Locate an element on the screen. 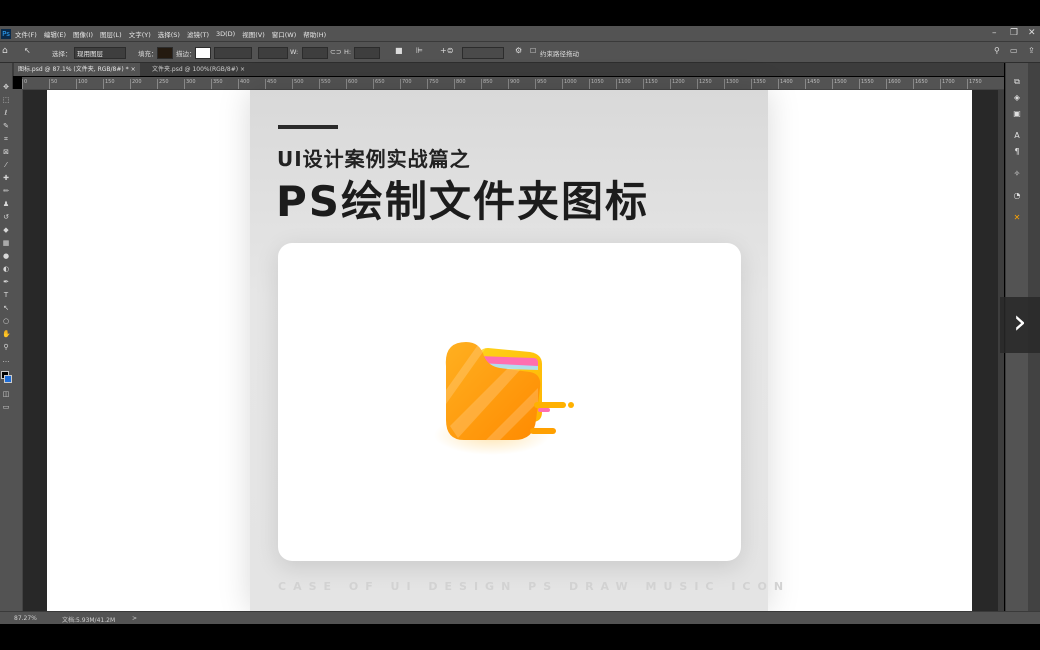 Image resolution: width=1040 pixels, height=650 pixels. adjustments-panel-icon: ✧ is located at coordinates (1017, 174).